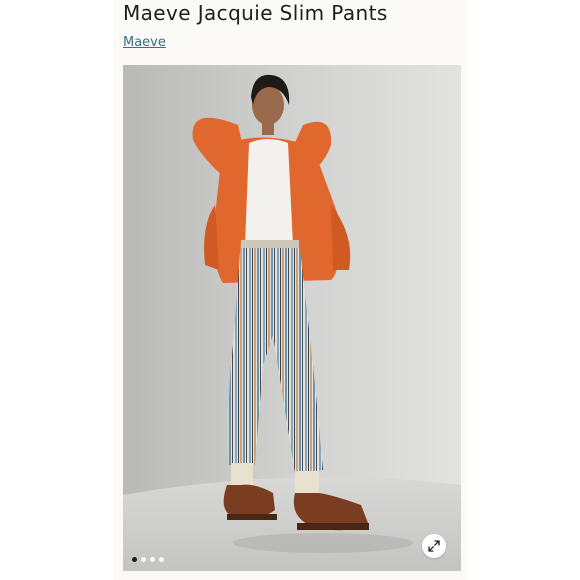  I want to click on expand-arrows-icon, so click(434, 546).